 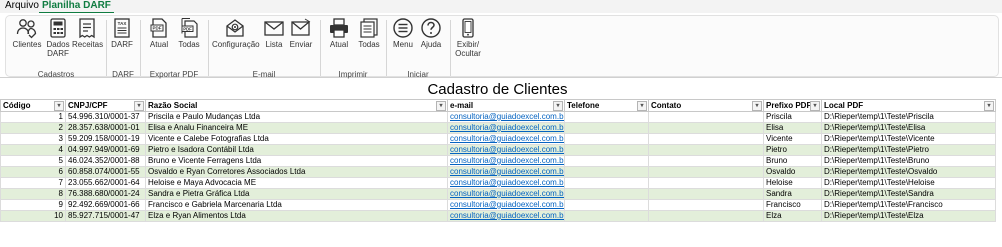 What do you see at coordinates (792, 105) in the screenshot?
I see `column-header: Prefixo PDF ▾` at bounding box center [792, 105].